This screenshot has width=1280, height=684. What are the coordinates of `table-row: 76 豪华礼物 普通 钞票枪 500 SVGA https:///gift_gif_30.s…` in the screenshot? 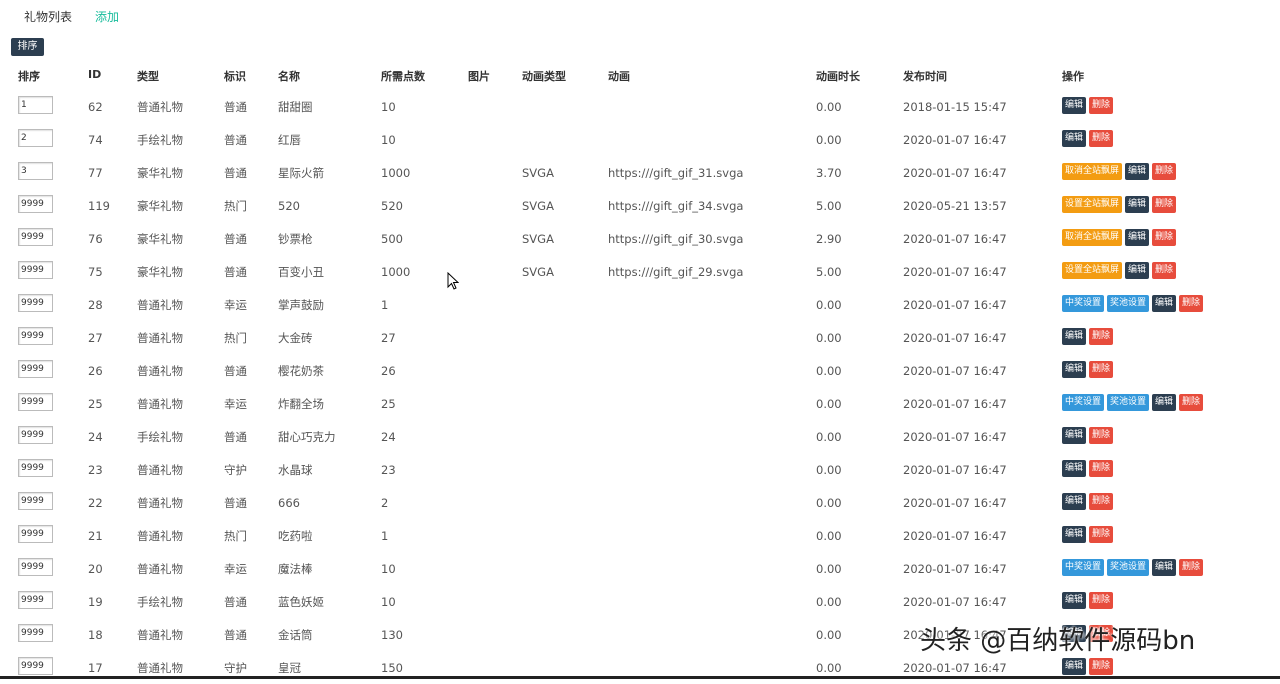 It's located at (640, 238).